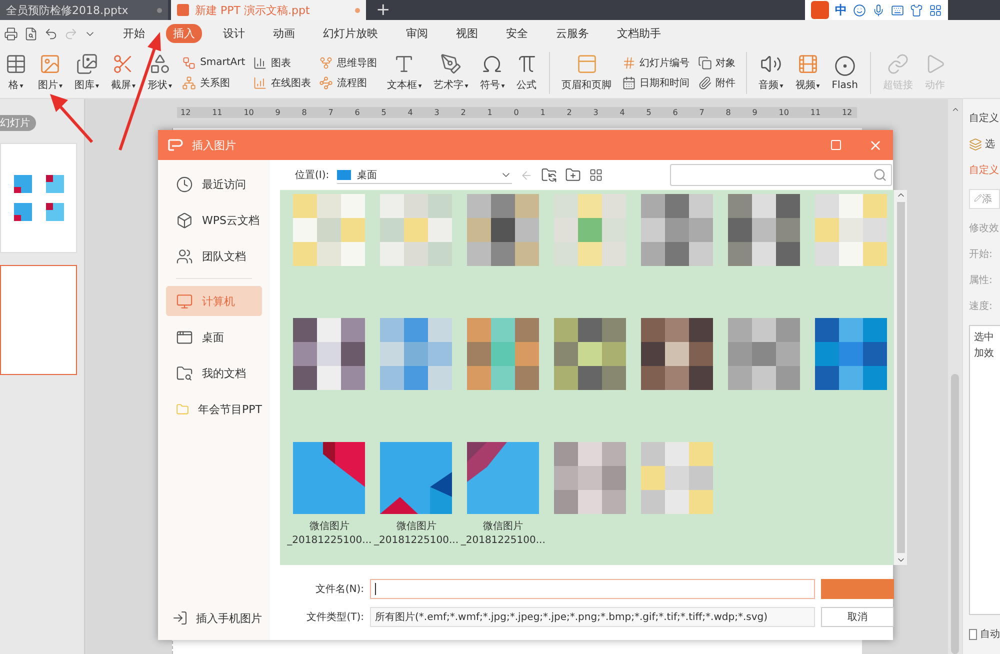 This screenshot has width=1000, height=654. I want to click on menu-tab: 文档助手, so click(639, 34).